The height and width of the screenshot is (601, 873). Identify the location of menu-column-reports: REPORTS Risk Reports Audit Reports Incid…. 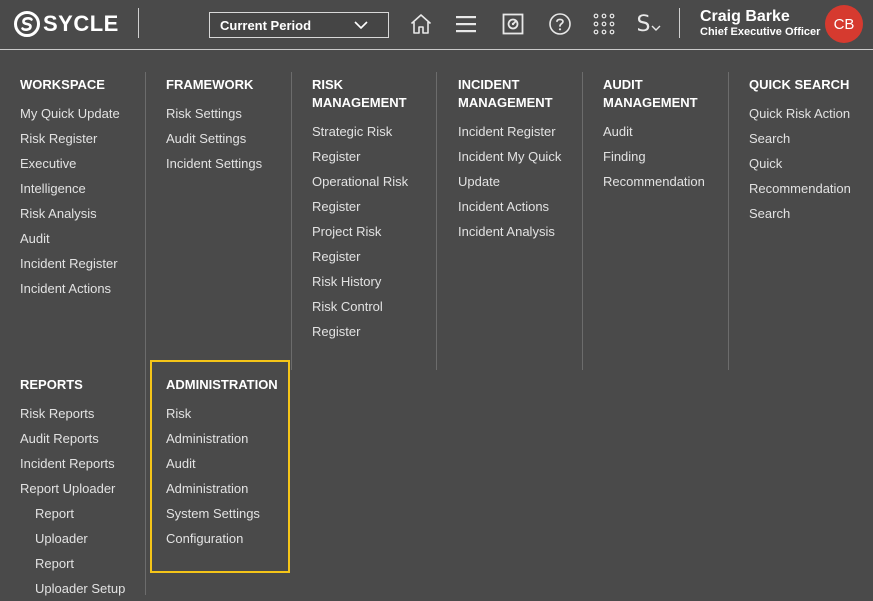
(90, 488).